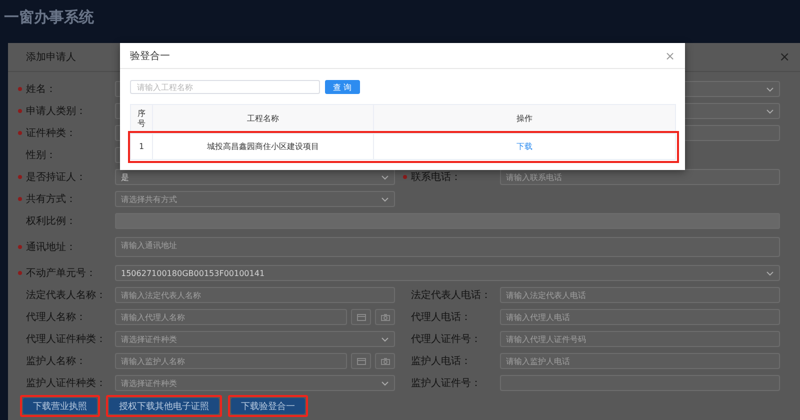 This screenshot has height=420, width=800. What do you see at coordinates (66, 295) in the screenshot?
I see `field-label: 法定代表人名称：` at bounding box center [66, 295].